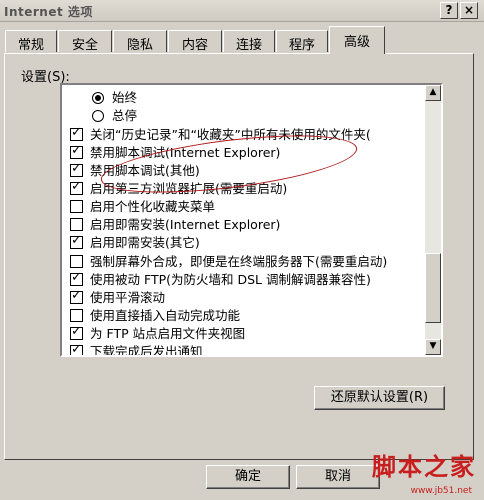 This screenshot has height=500, width=484. I want to click on list-item: ✓ 启用即需安装(其它), so click(135, 242).